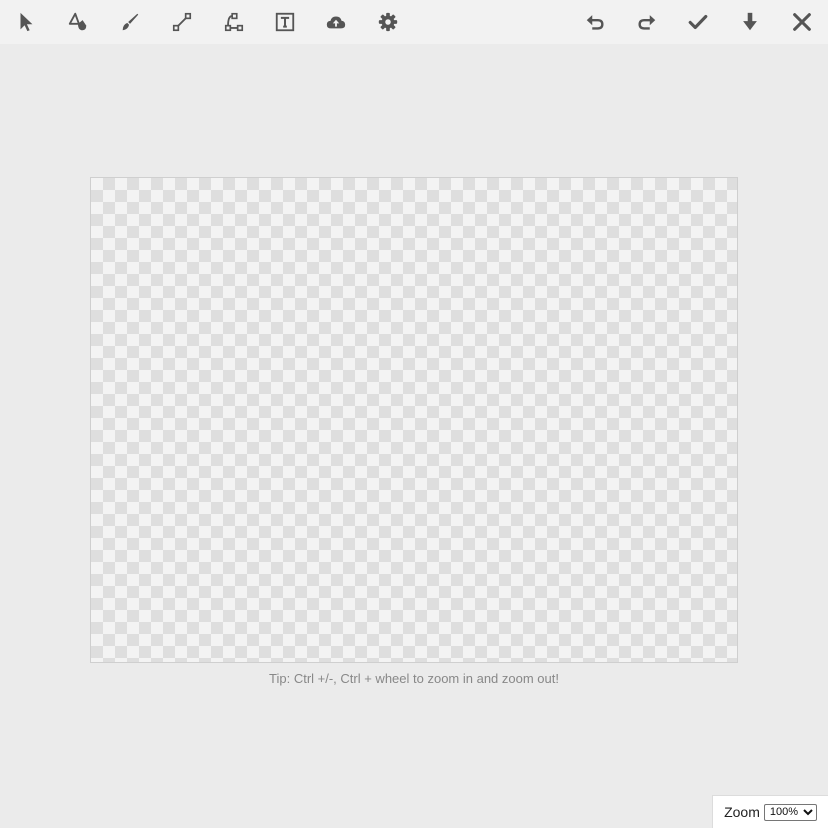  I want to click on select-tool-button, so click(26, 22).